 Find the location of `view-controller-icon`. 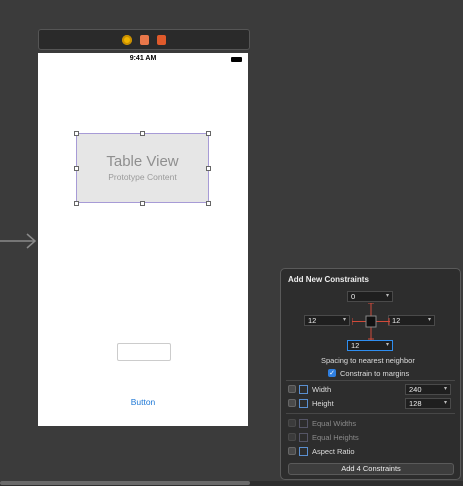

view-controller-icon is located at coordinates (127, 39).